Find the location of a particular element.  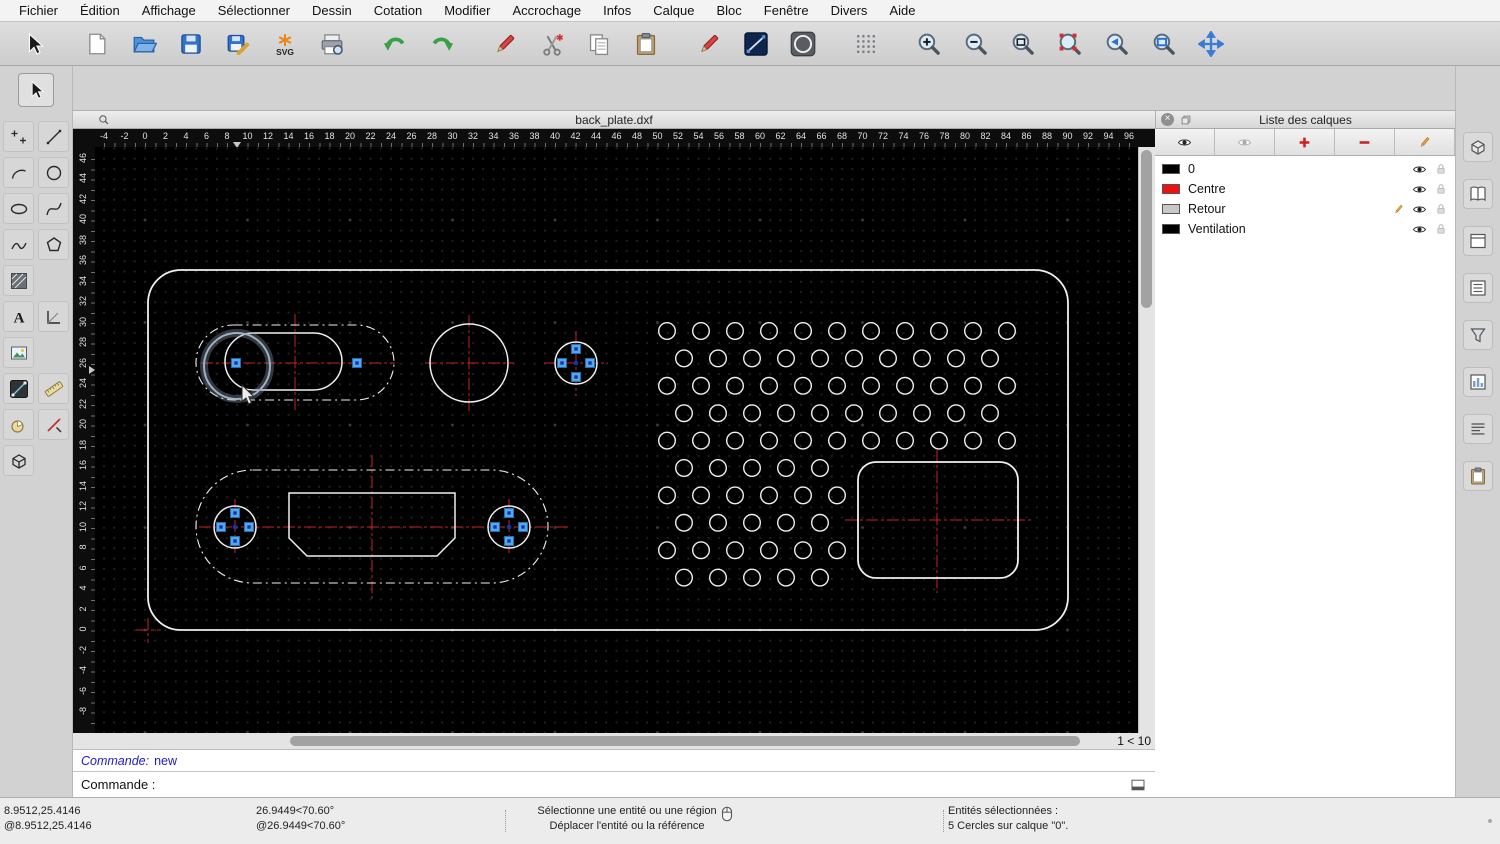

tool-measure-button is located at coordinates (18, 388).